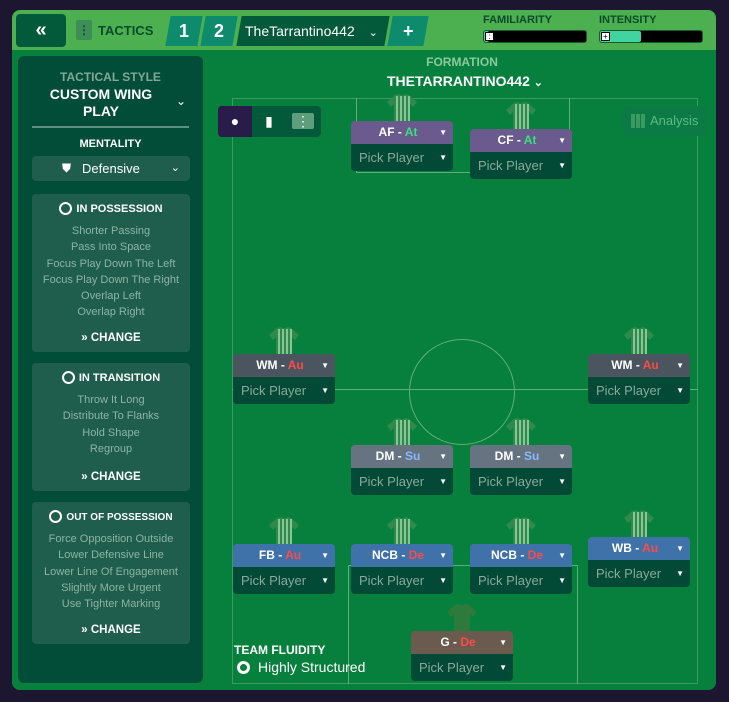  I want to click on player-slot: G - De ▼ Pick Player ▼, so click(462, 656).